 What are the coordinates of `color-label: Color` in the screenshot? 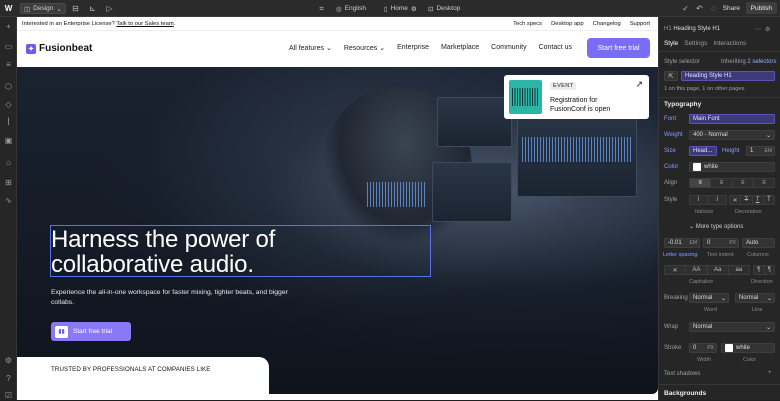 It's located at (671, 167).